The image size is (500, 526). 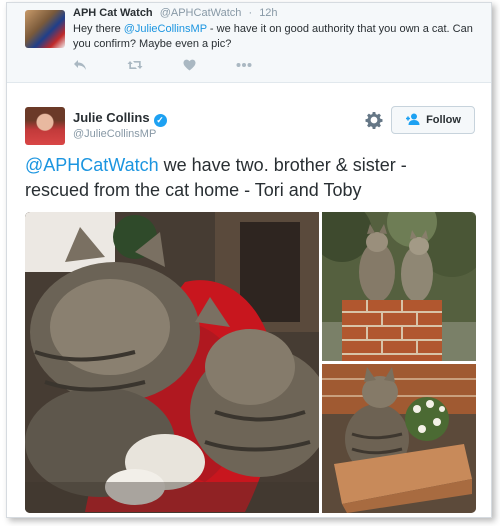 I want to click on follow-button: Follow, so click(x=433, y=120).